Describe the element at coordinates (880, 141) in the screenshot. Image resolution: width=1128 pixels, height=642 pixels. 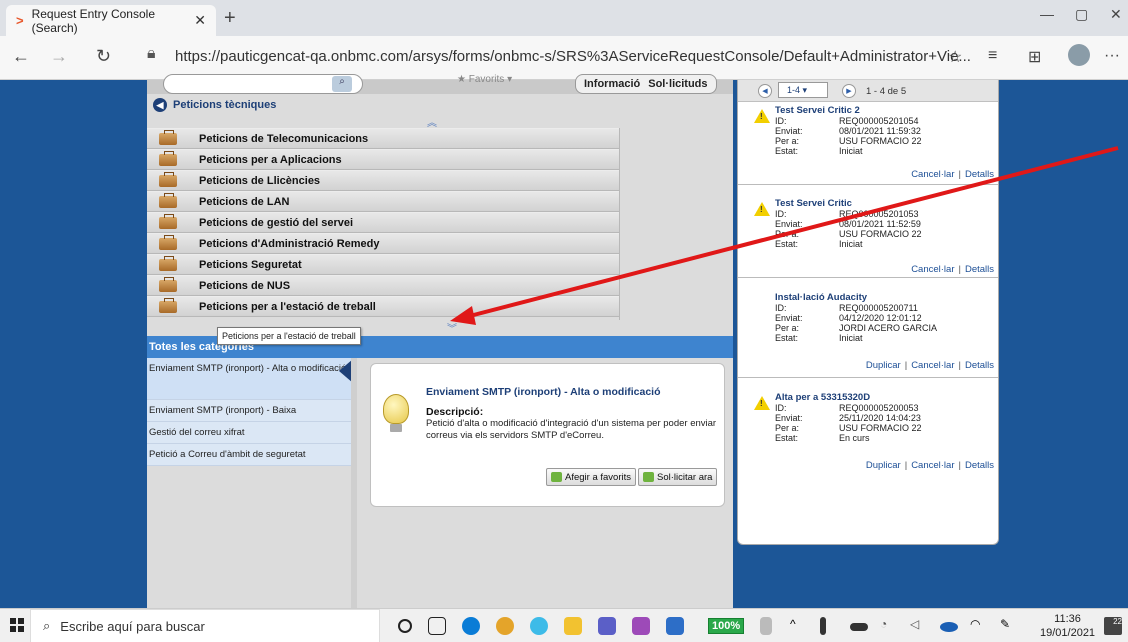
I see `field-value: USU FORMACIO 22` at that location.